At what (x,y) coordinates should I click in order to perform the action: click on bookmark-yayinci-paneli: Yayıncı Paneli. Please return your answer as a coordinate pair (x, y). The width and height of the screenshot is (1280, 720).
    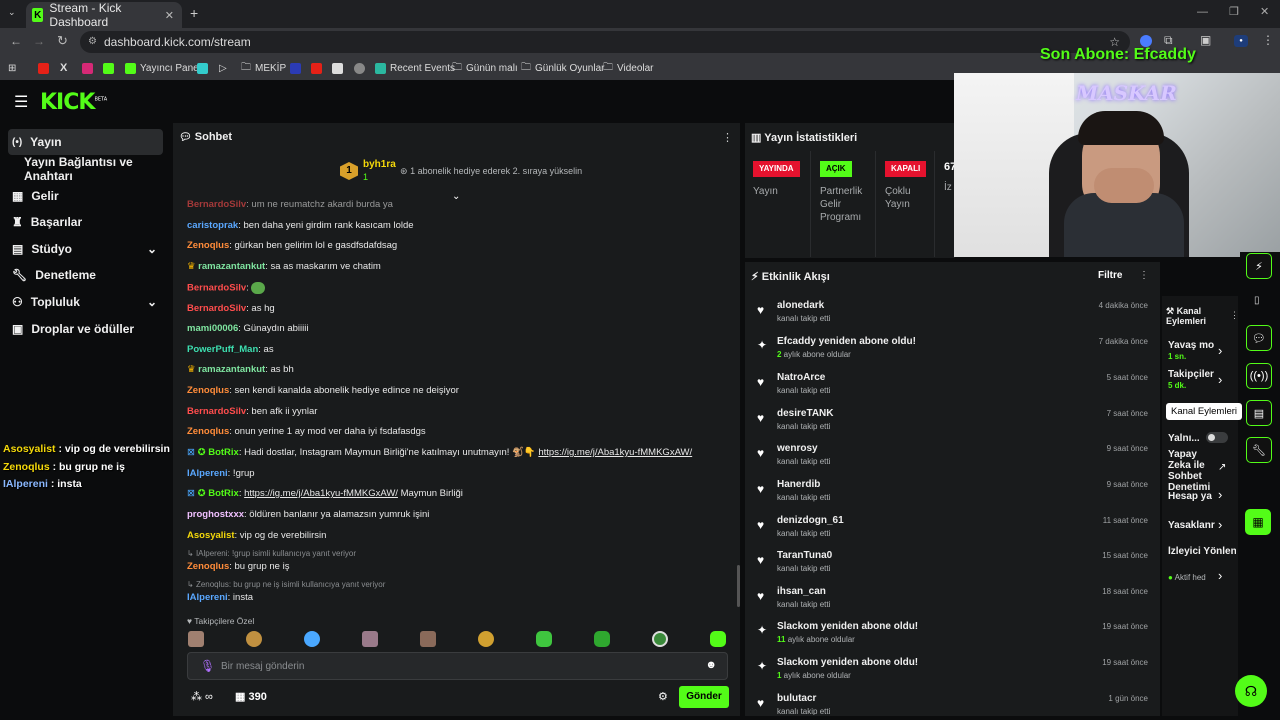
    Looking at the image, I should click on (164, 68).